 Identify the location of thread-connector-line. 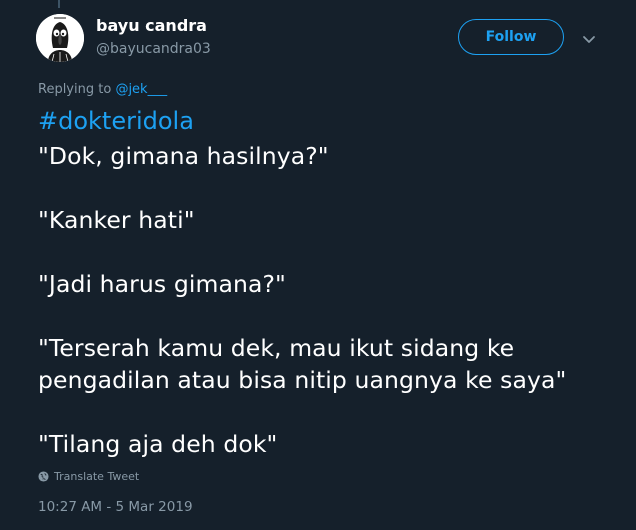
(59, 4).